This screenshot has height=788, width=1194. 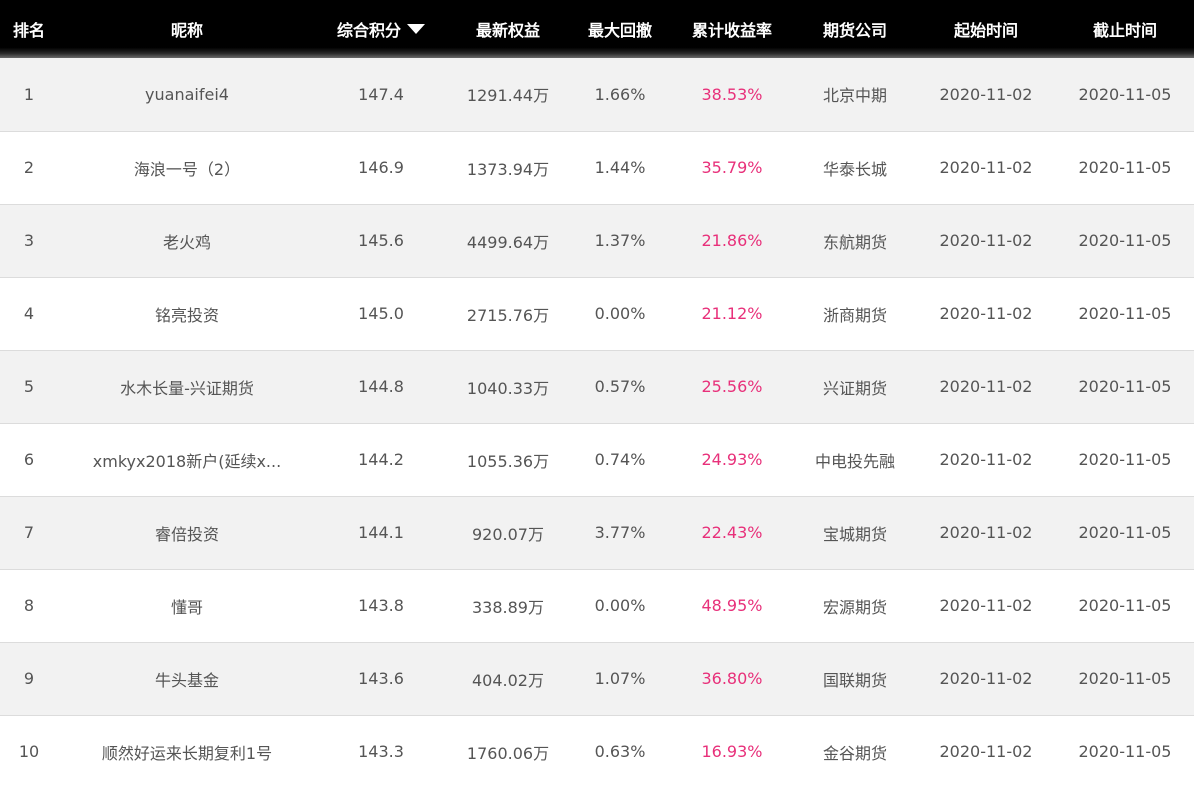 What do you see at coordinates (1125, 29) in the screenshot?
I see `header-end: 截止时间` at bounding box center [1125, 29].